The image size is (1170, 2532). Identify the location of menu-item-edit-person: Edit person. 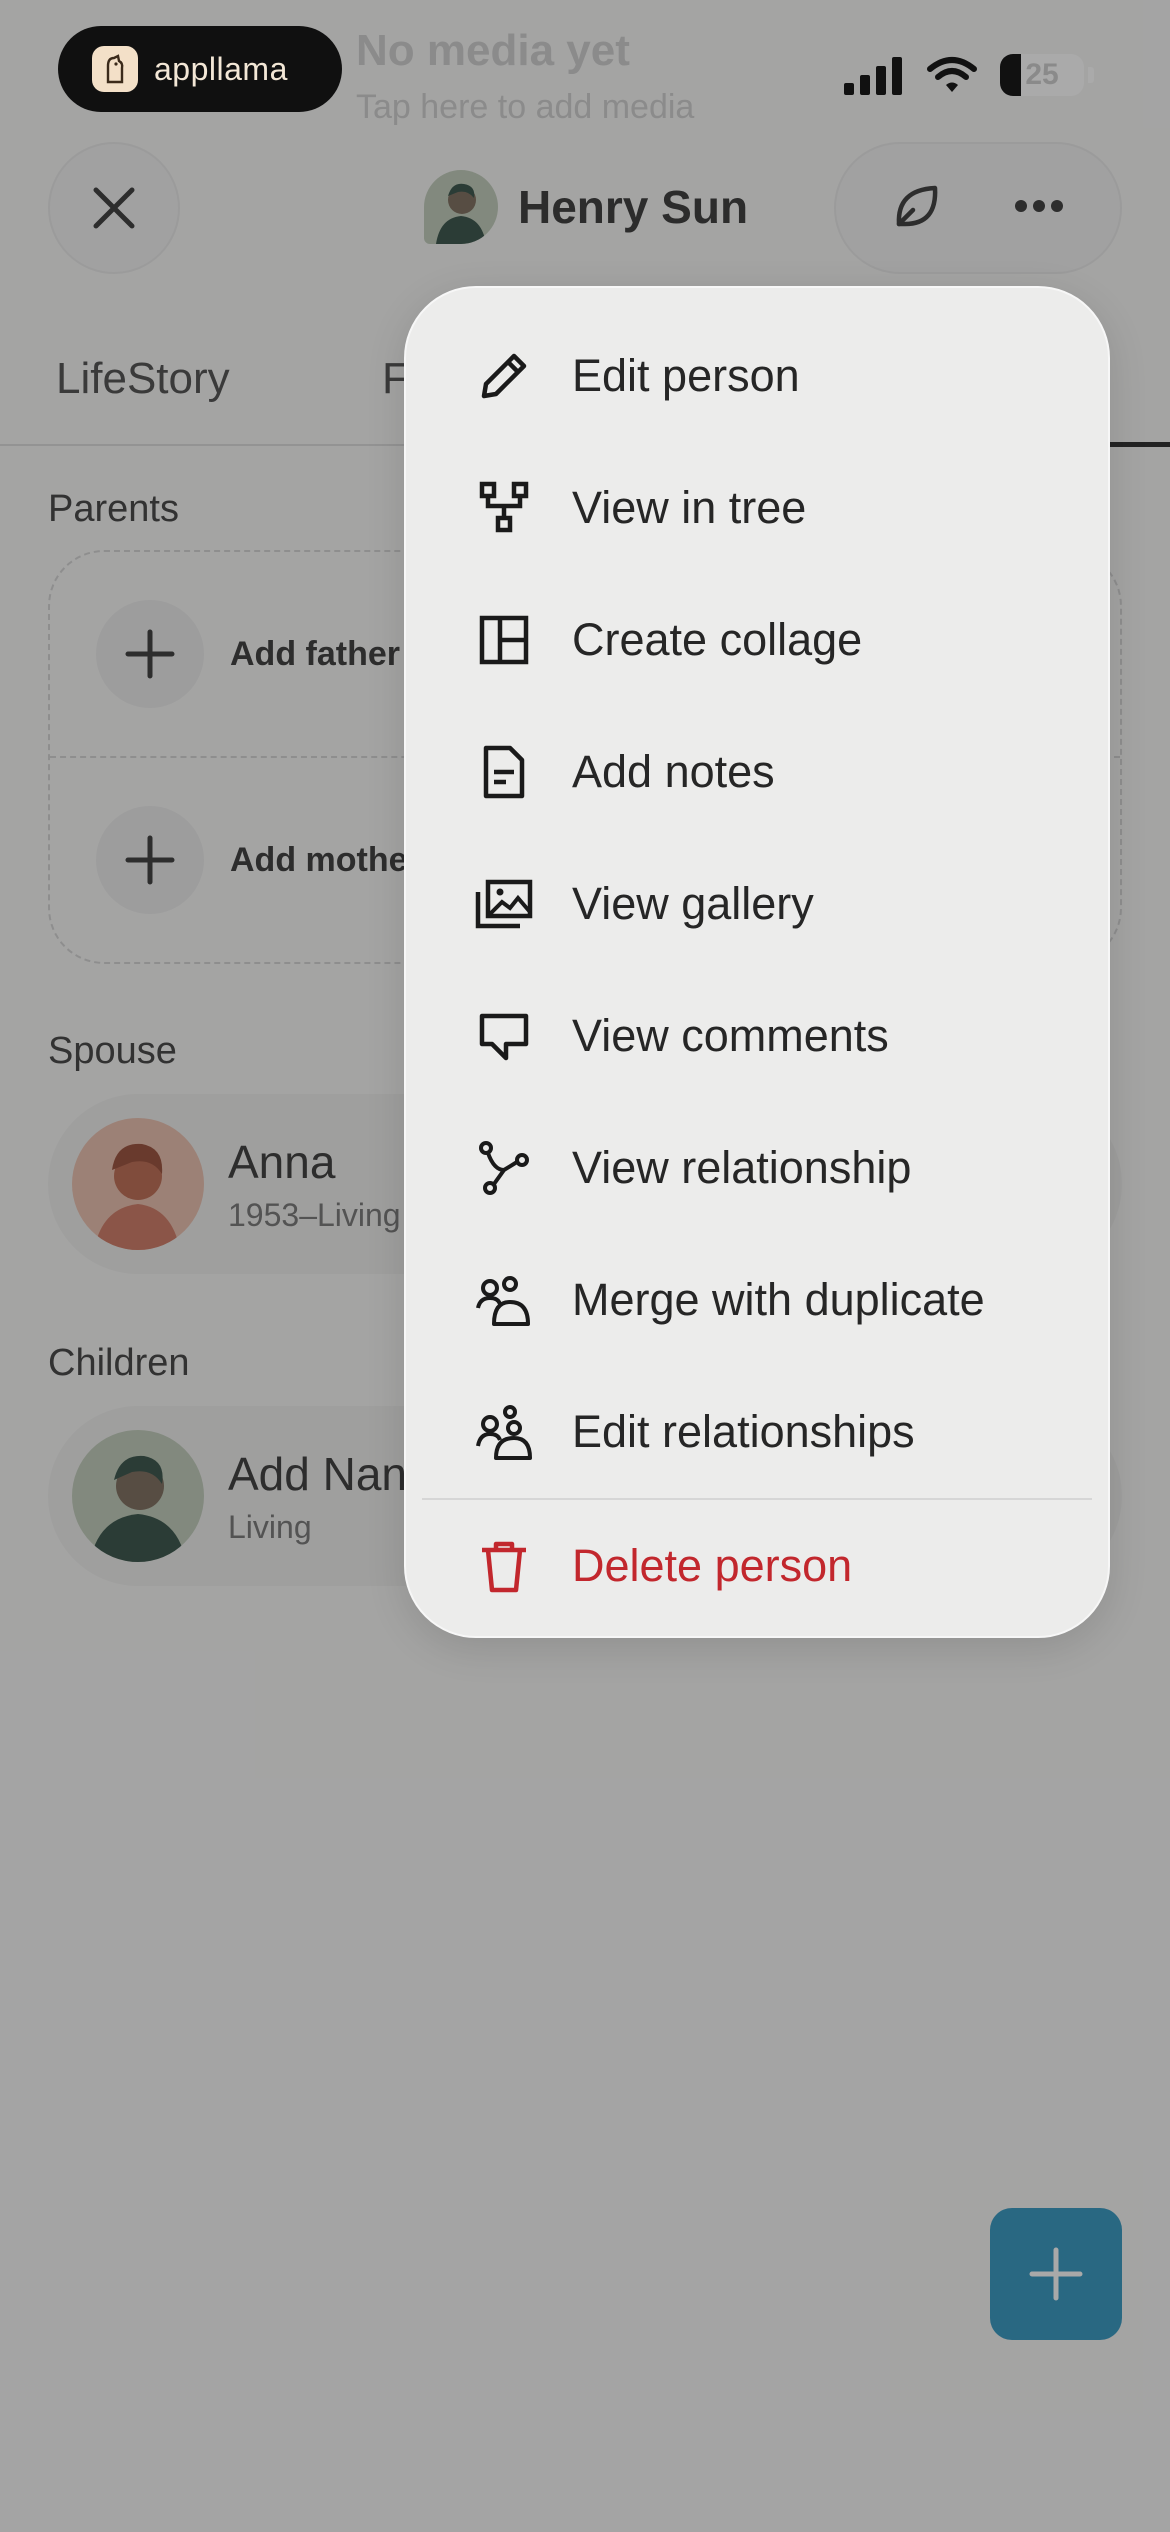
(757, 376).